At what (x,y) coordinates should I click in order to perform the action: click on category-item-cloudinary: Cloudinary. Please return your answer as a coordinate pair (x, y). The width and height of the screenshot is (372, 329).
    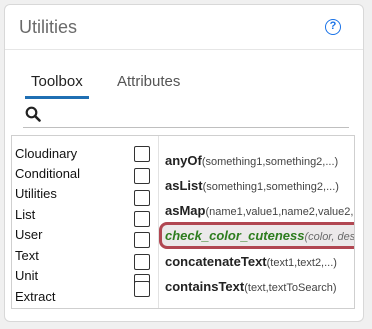
    Looking at the image, I should click on (85, 154).